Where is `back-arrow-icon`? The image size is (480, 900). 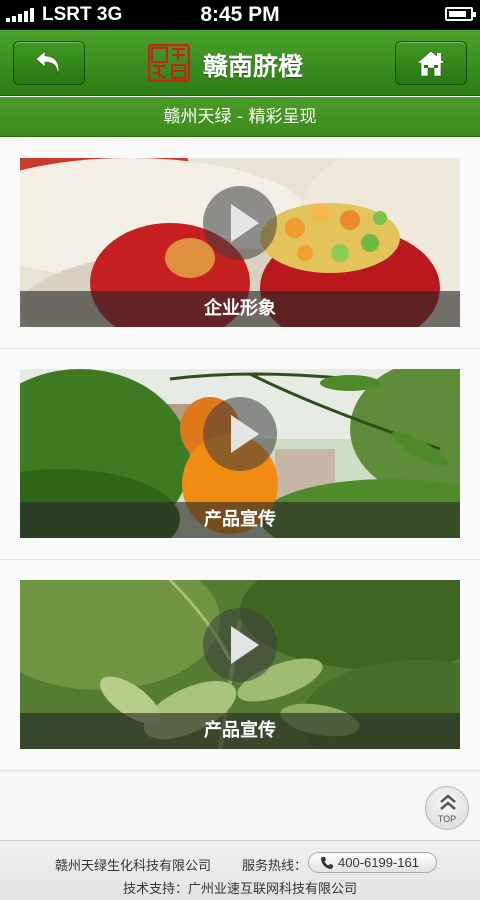 back-arrow-icon is located at coordinates (47, 63).